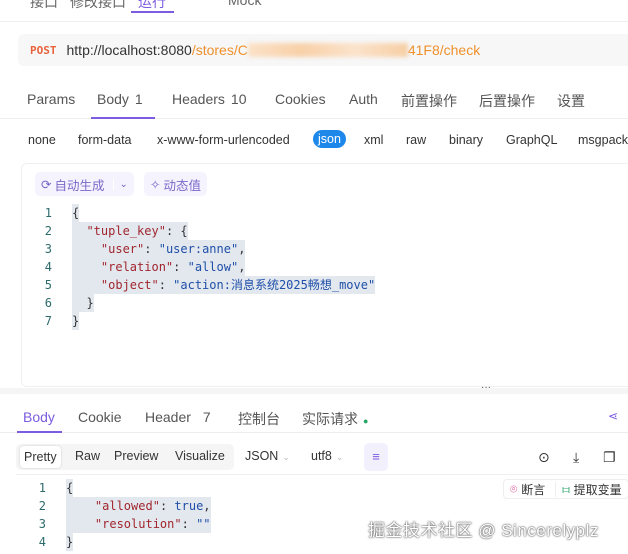 The width and height of the screenshot is (628, 554). I want to click on active-tab-underline, so click(39, 432).